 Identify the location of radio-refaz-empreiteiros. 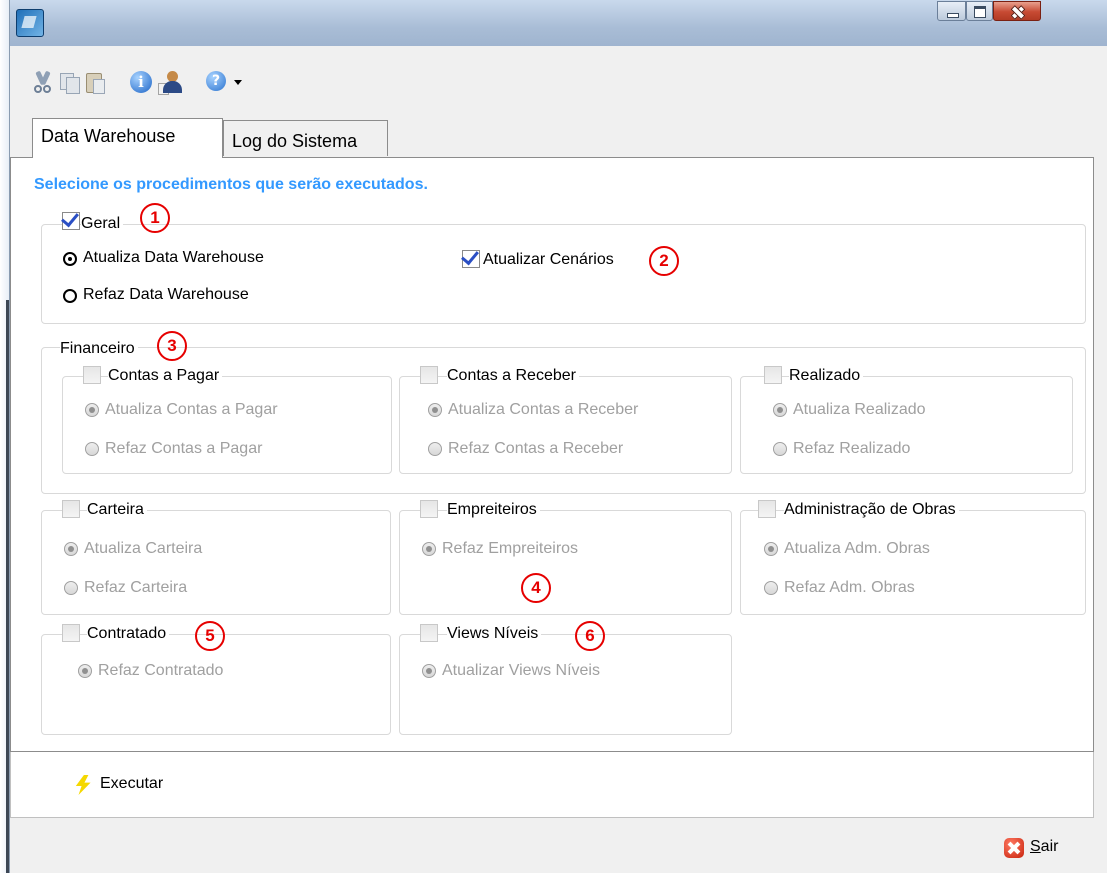
(429, 549).